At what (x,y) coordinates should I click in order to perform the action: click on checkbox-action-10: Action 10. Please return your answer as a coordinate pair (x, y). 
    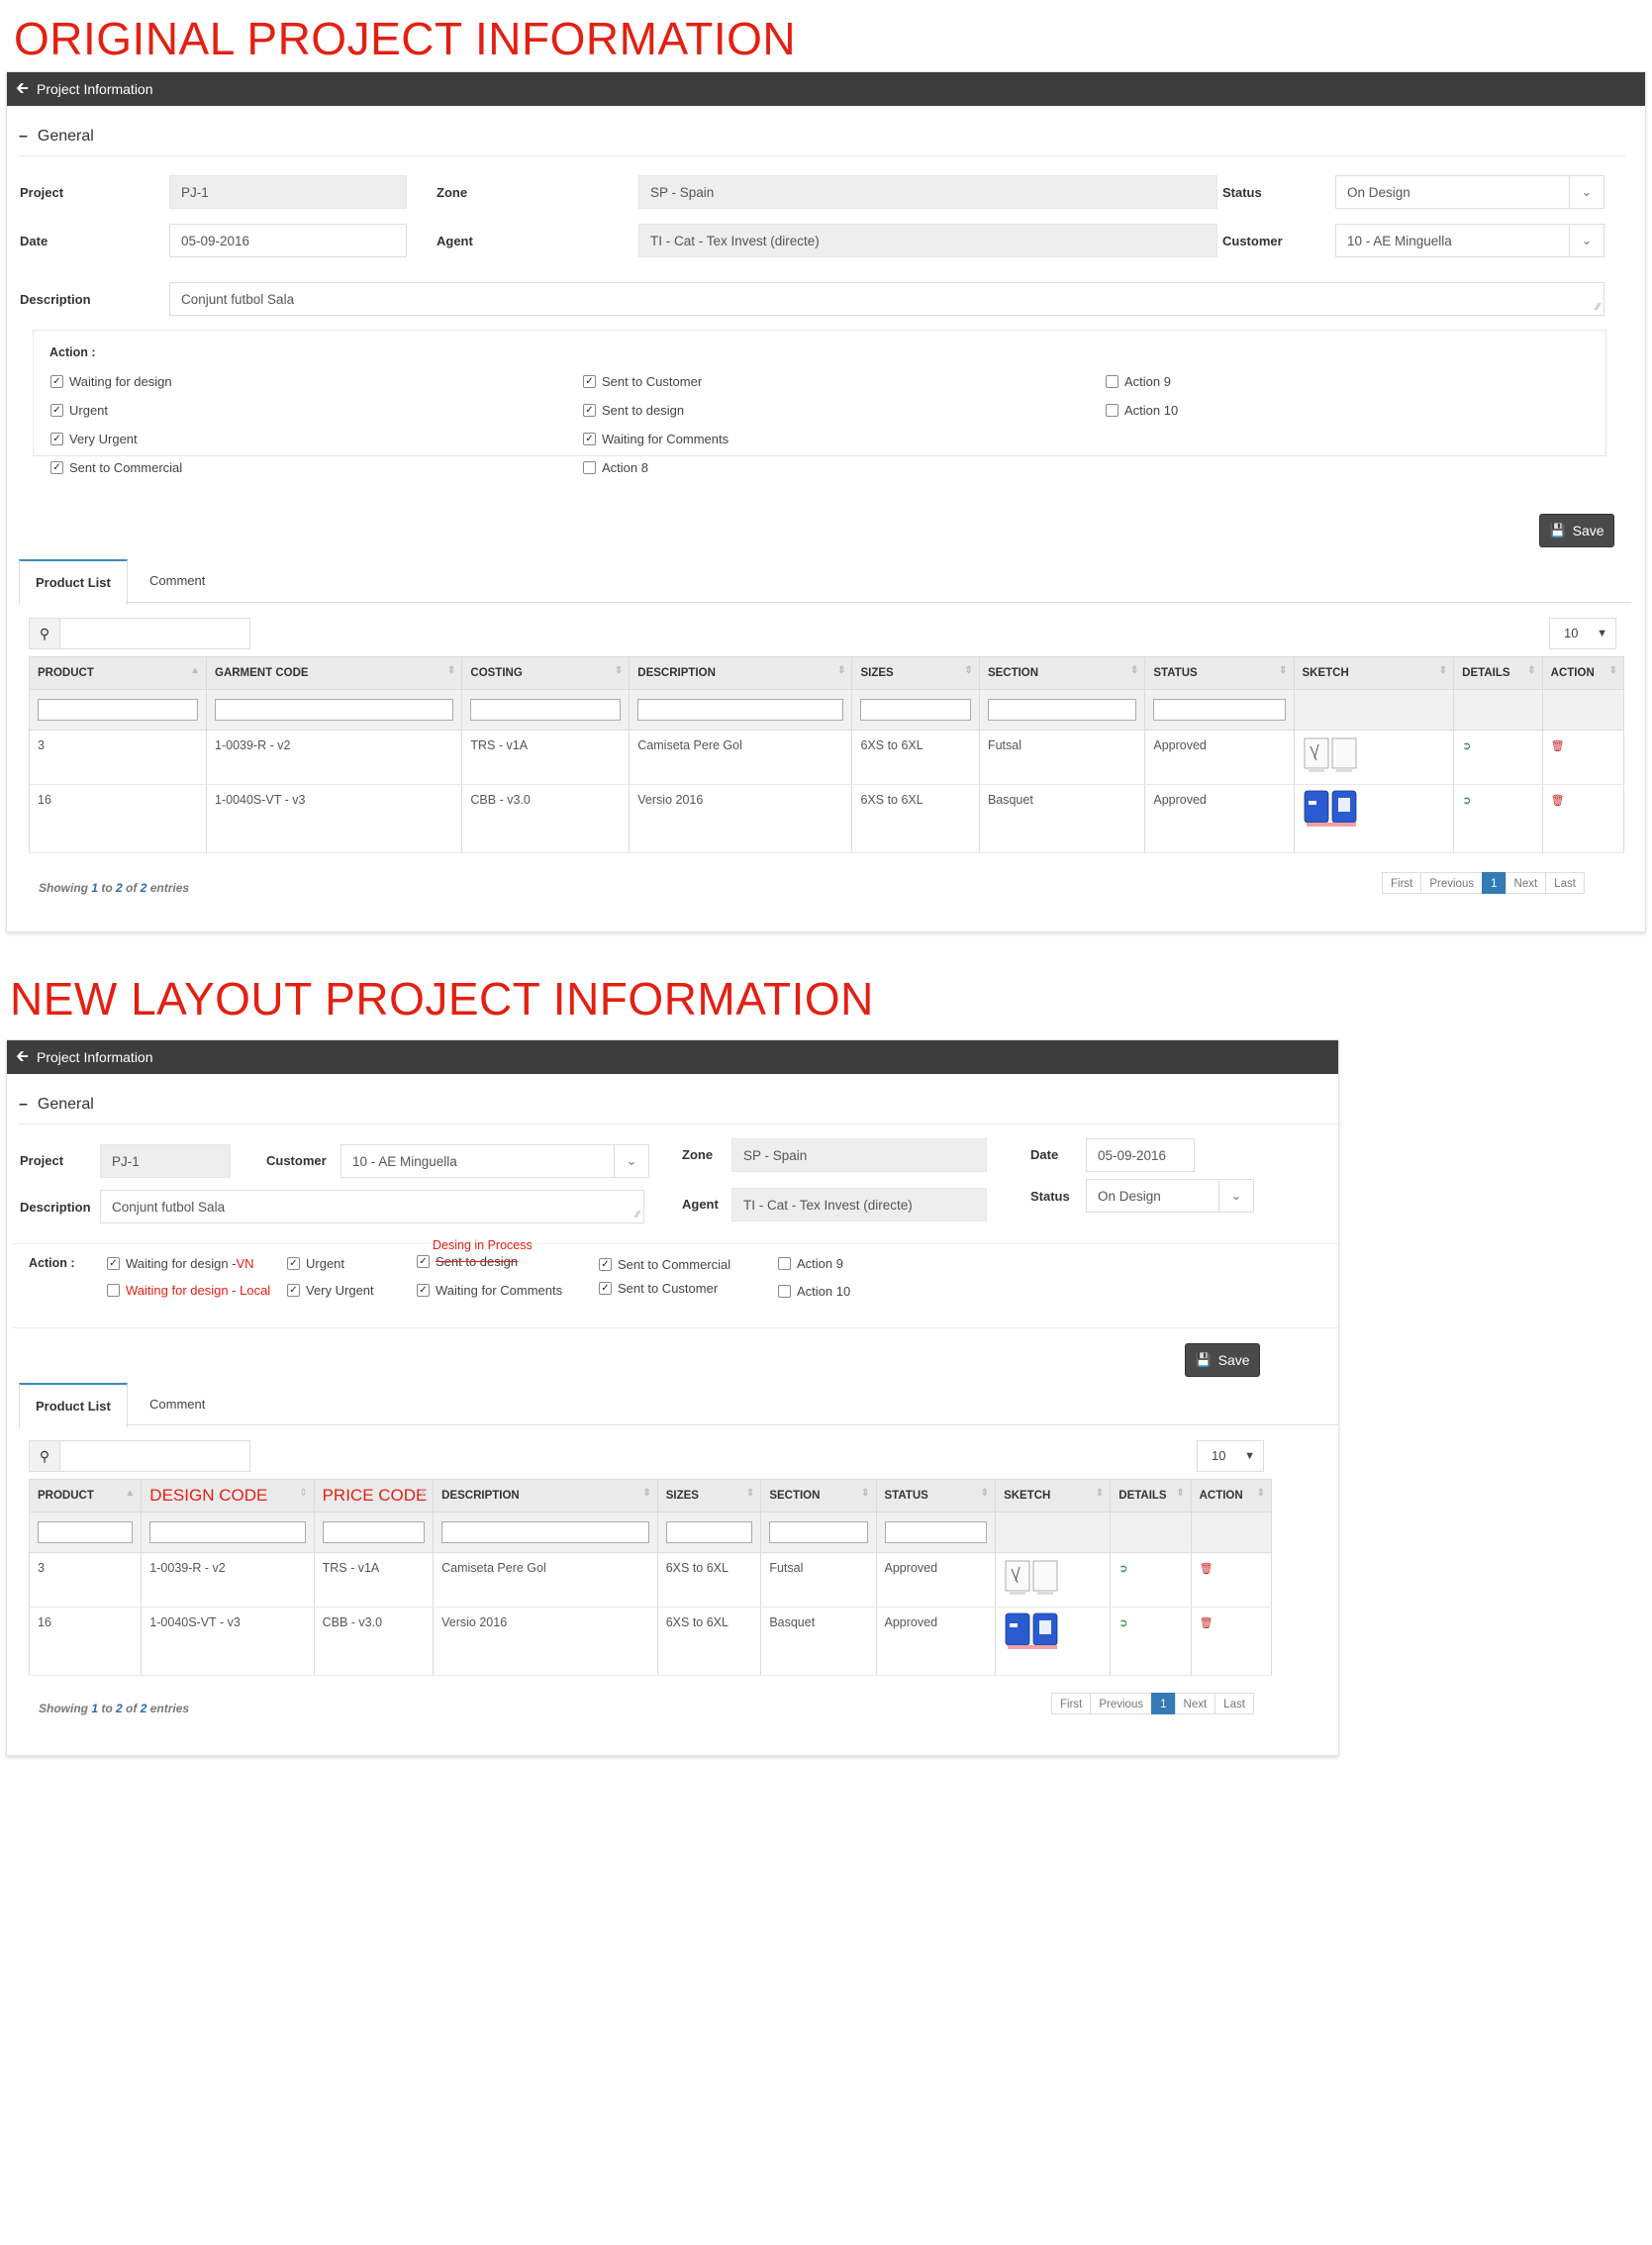
    Looking at the image, I should click on (814, 1291).